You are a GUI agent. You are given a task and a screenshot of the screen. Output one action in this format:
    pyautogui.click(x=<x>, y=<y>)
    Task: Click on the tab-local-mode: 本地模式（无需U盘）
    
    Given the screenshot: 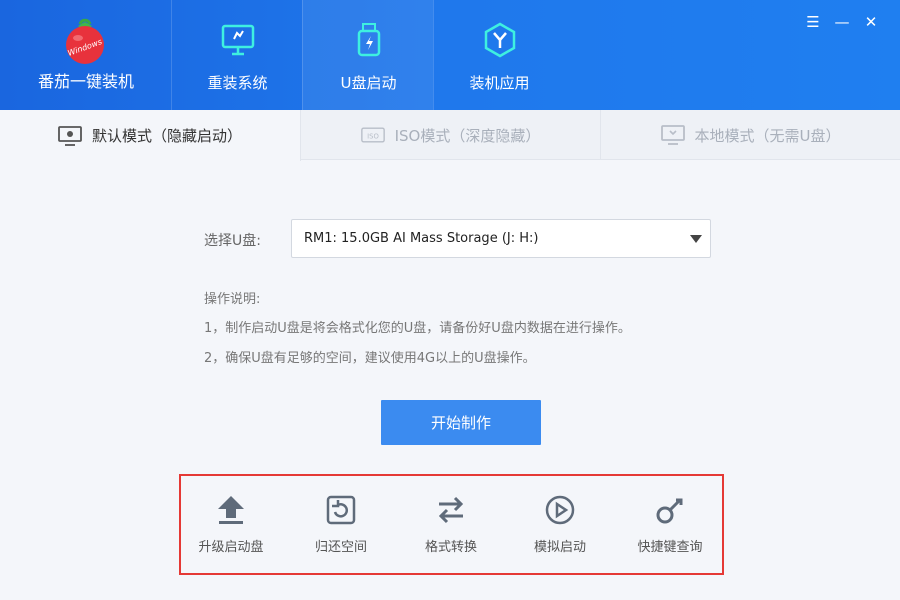 What is the action you would take?
    pyautogui.click(x=750, y=135)
    